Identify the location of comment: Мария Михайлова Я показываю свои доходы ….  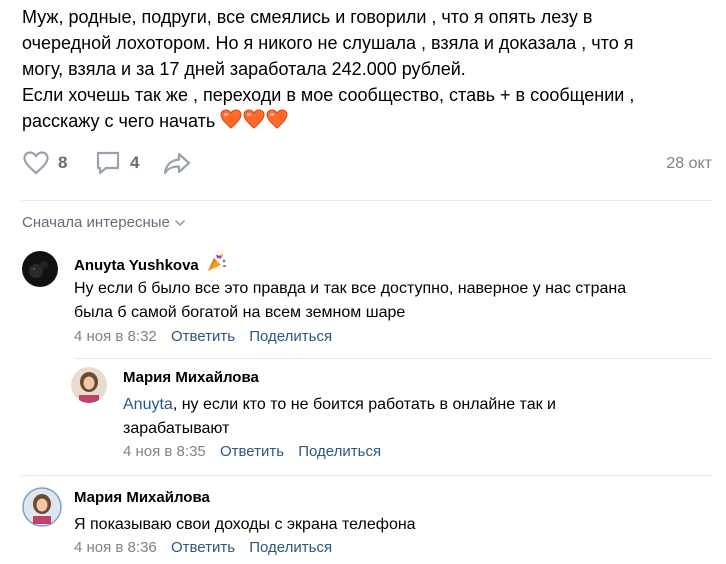
(367, 525).